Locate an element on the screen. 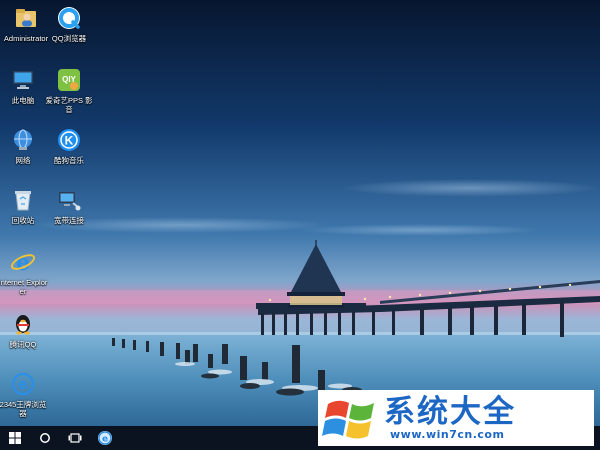  start-button is located at coordinates (15, 438).